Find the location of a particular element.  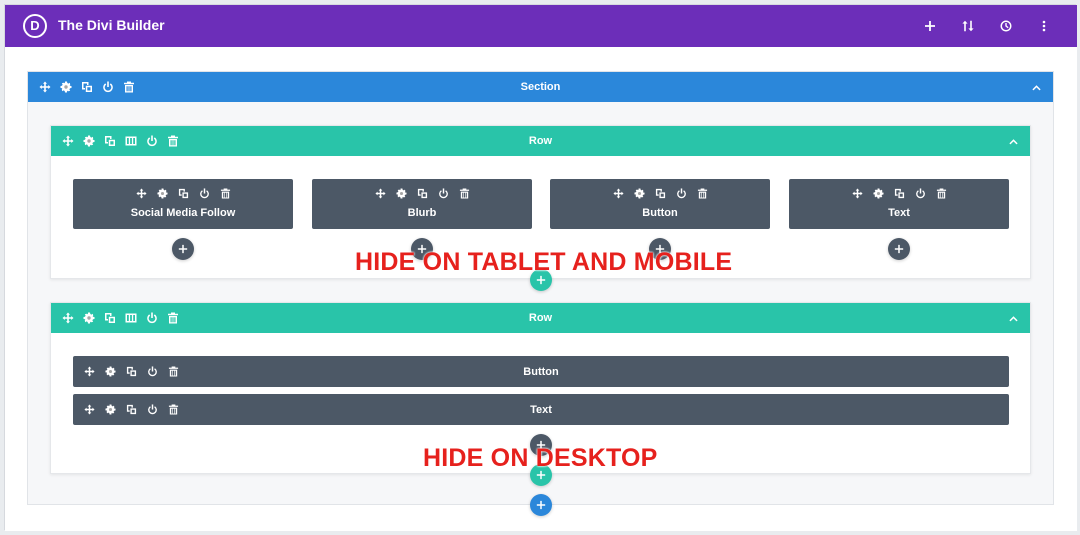

module-blurb: Blurb is located at coordinates (422, 204).